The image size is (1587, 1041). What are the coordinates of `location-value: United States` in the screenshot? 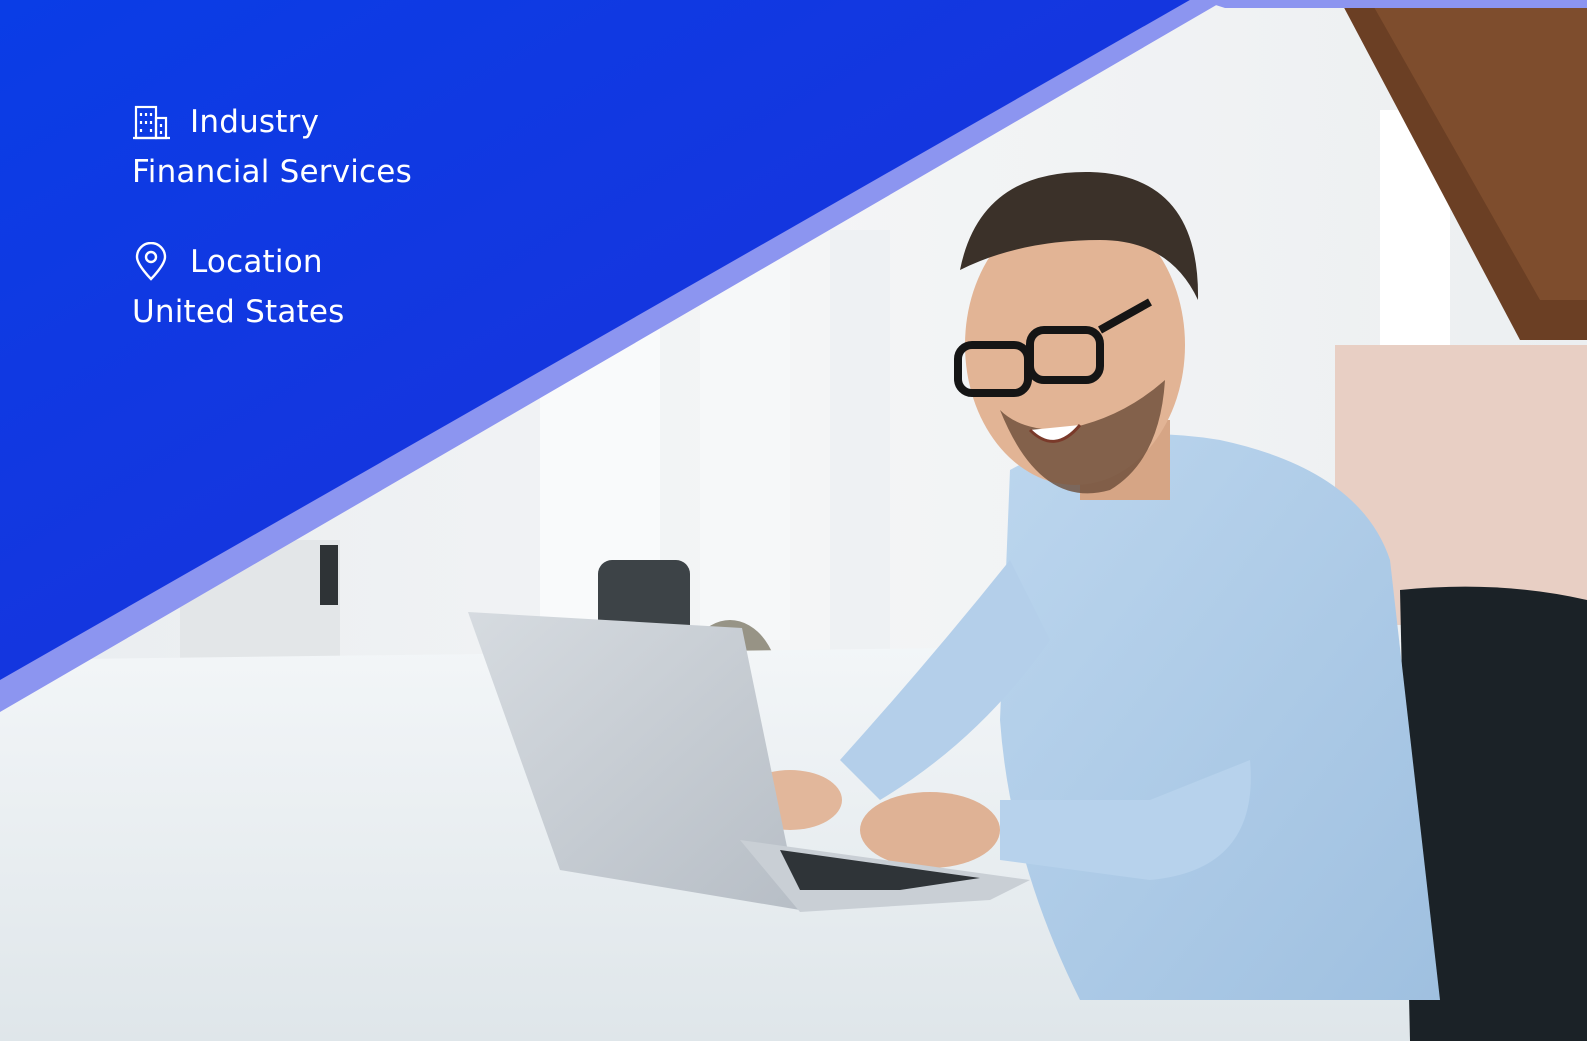 It's located at (238, 312).